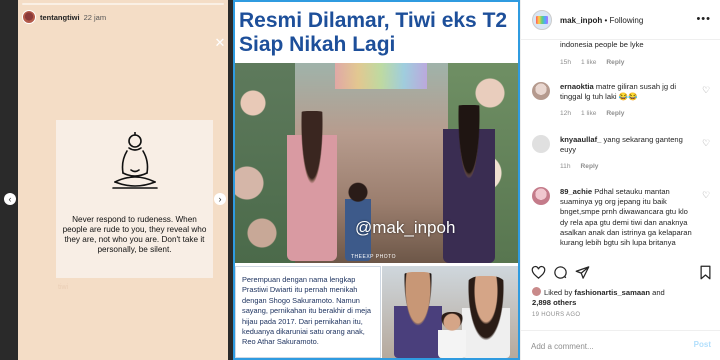  I want to click on comment-meta: 15h 1 like Reply, so click(592, 62).